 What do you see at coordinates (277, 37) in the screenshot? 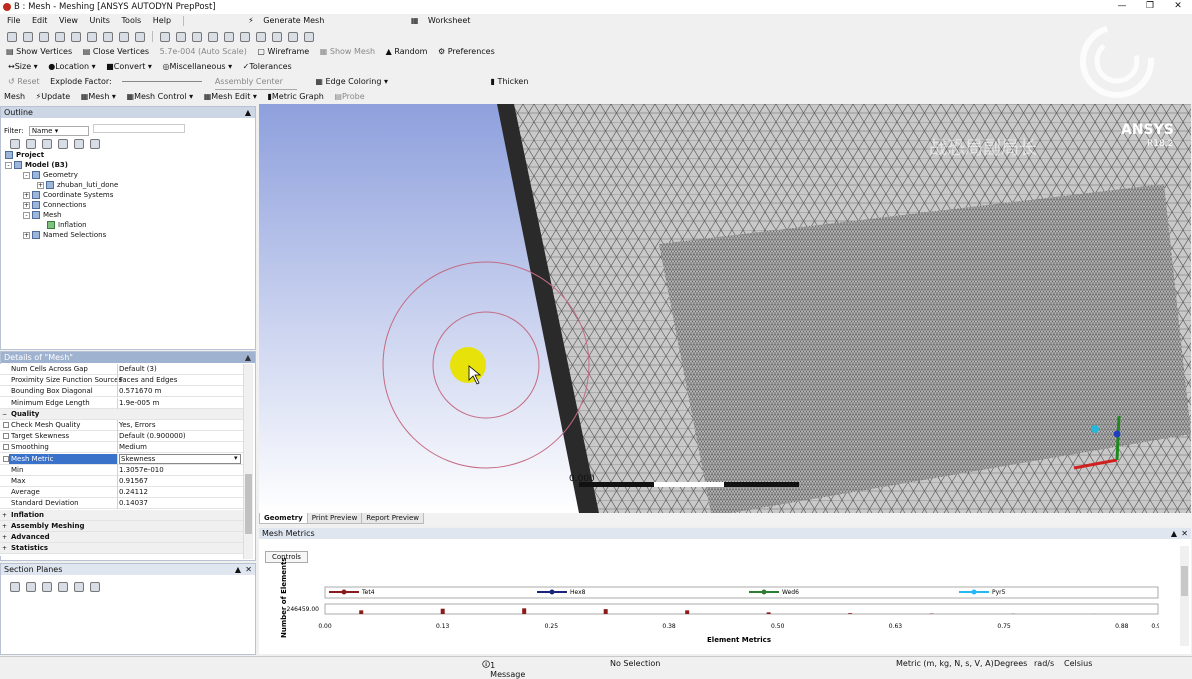
I see `next-view-icon` at bounding box center [277, 37].